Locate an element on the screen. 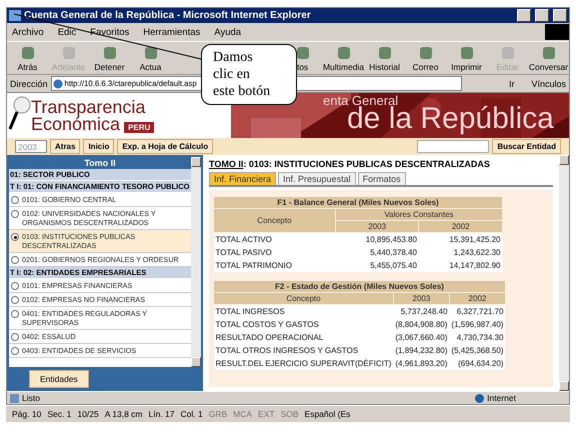 This screenshot has width=576, height=437. table-cell: 15,391,425.20 is located at coordinates (460, 239).